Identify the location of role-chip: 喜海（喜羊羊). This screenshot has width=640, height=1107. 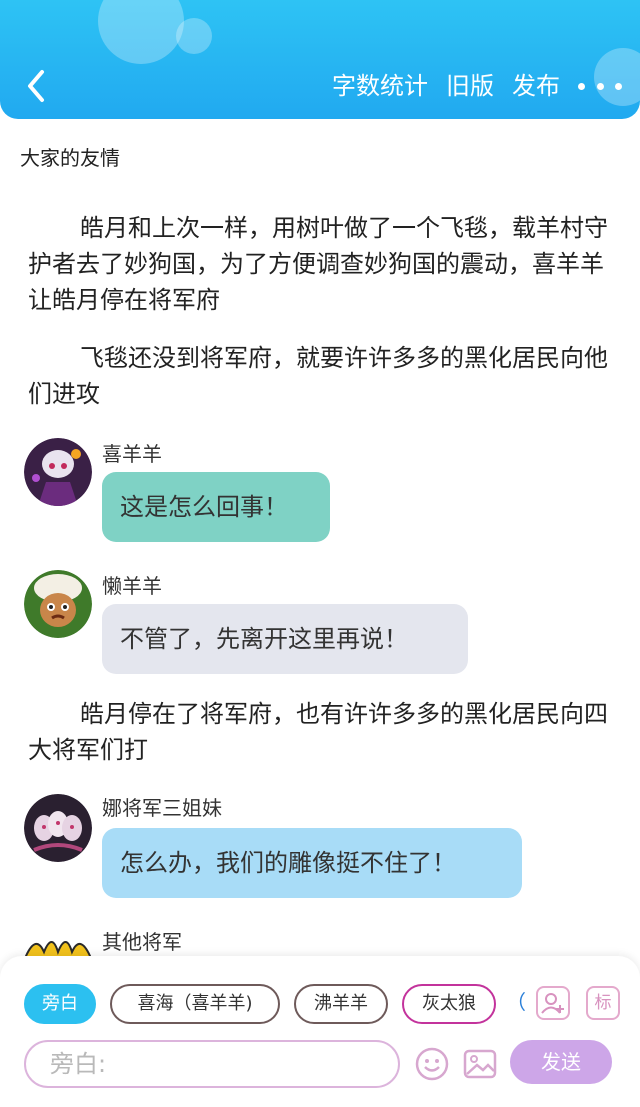
(195, 1004).